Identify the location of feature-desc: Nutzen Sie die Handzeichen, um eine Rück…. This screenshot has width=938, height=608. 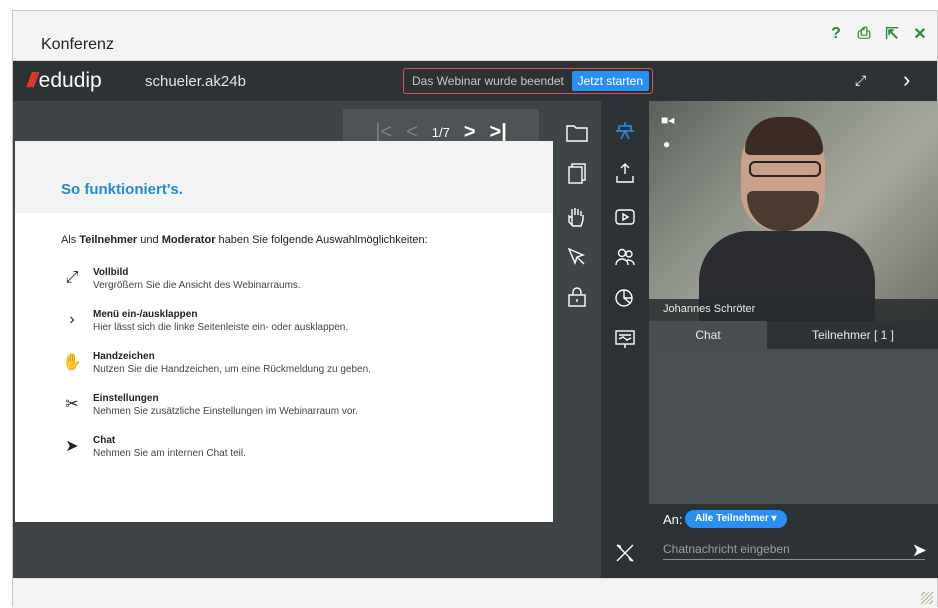
(232, 369).